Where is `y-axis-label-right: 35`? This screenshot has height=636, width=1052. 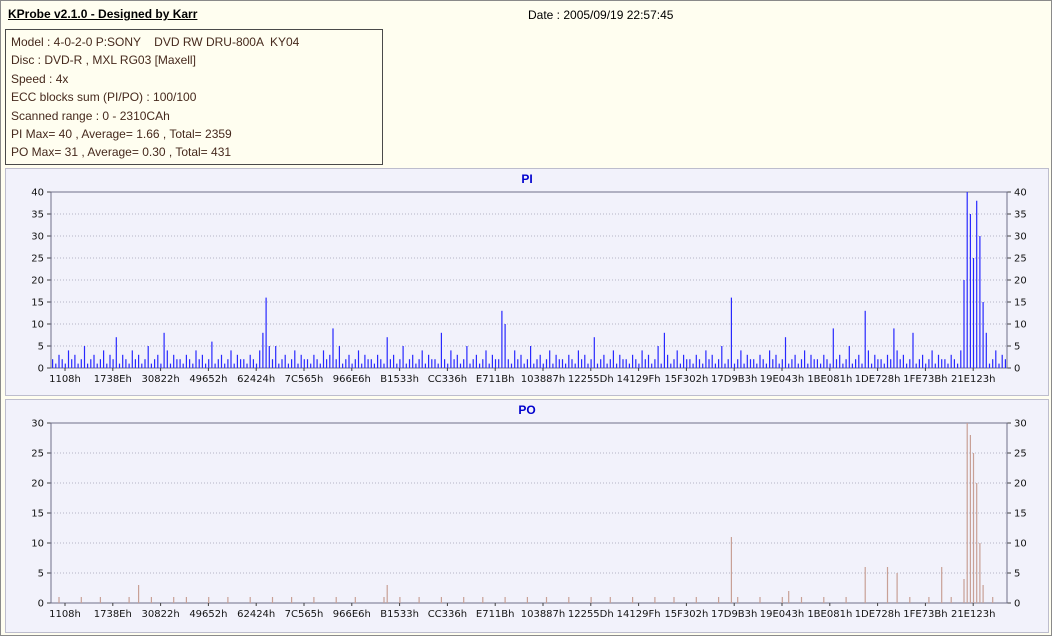
y-axis-label-right: 35 is located at coordinates (1020, 215).